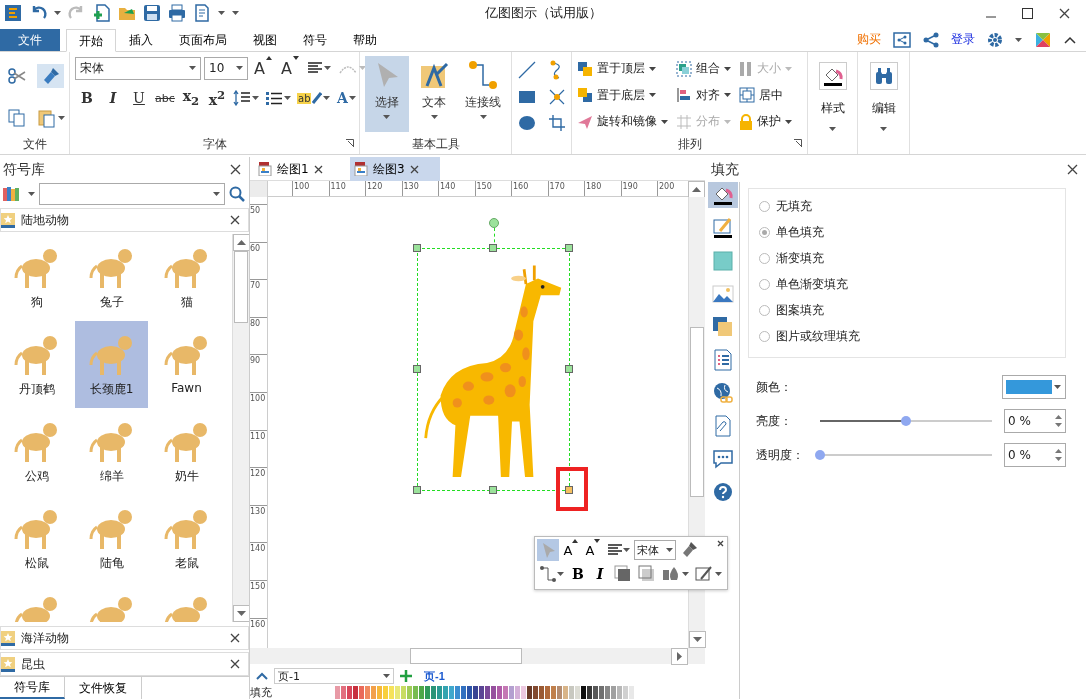 Image resolution: width=1086 pixels, height=699 pixels. What do you see at coordinates (36, 451) in the screenshot?
I see `symbol-item: 公鸡` at bounding box center [36, 451].